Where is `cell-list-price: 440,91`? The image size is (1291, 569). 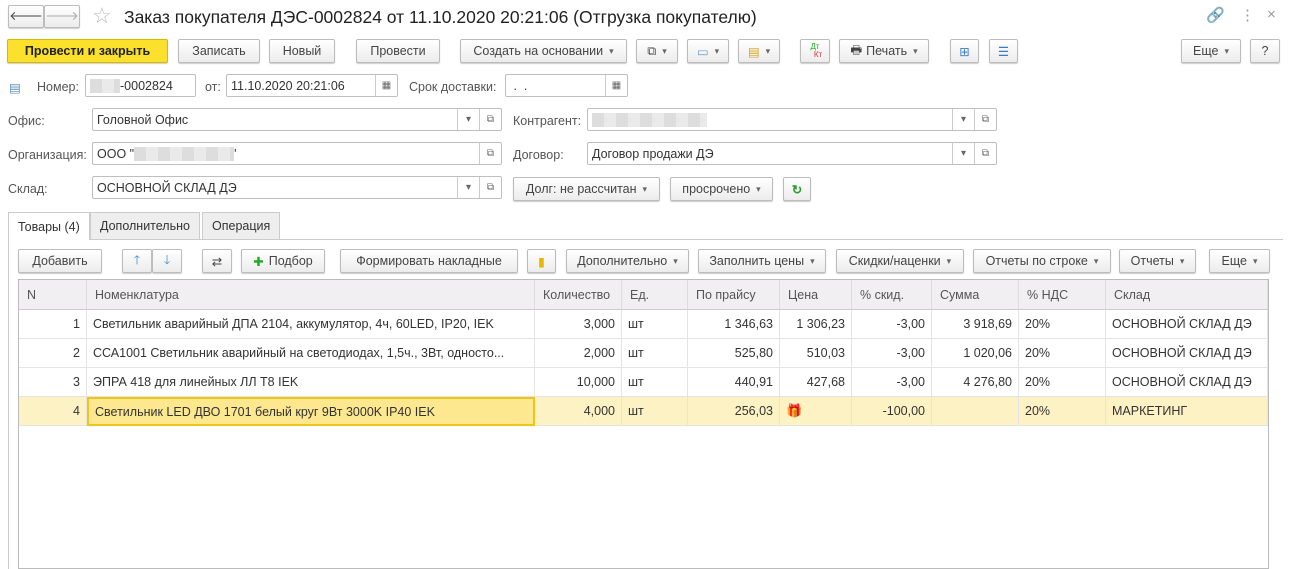 cell-list-price: 440,91 is located at coordinates (734, 382).